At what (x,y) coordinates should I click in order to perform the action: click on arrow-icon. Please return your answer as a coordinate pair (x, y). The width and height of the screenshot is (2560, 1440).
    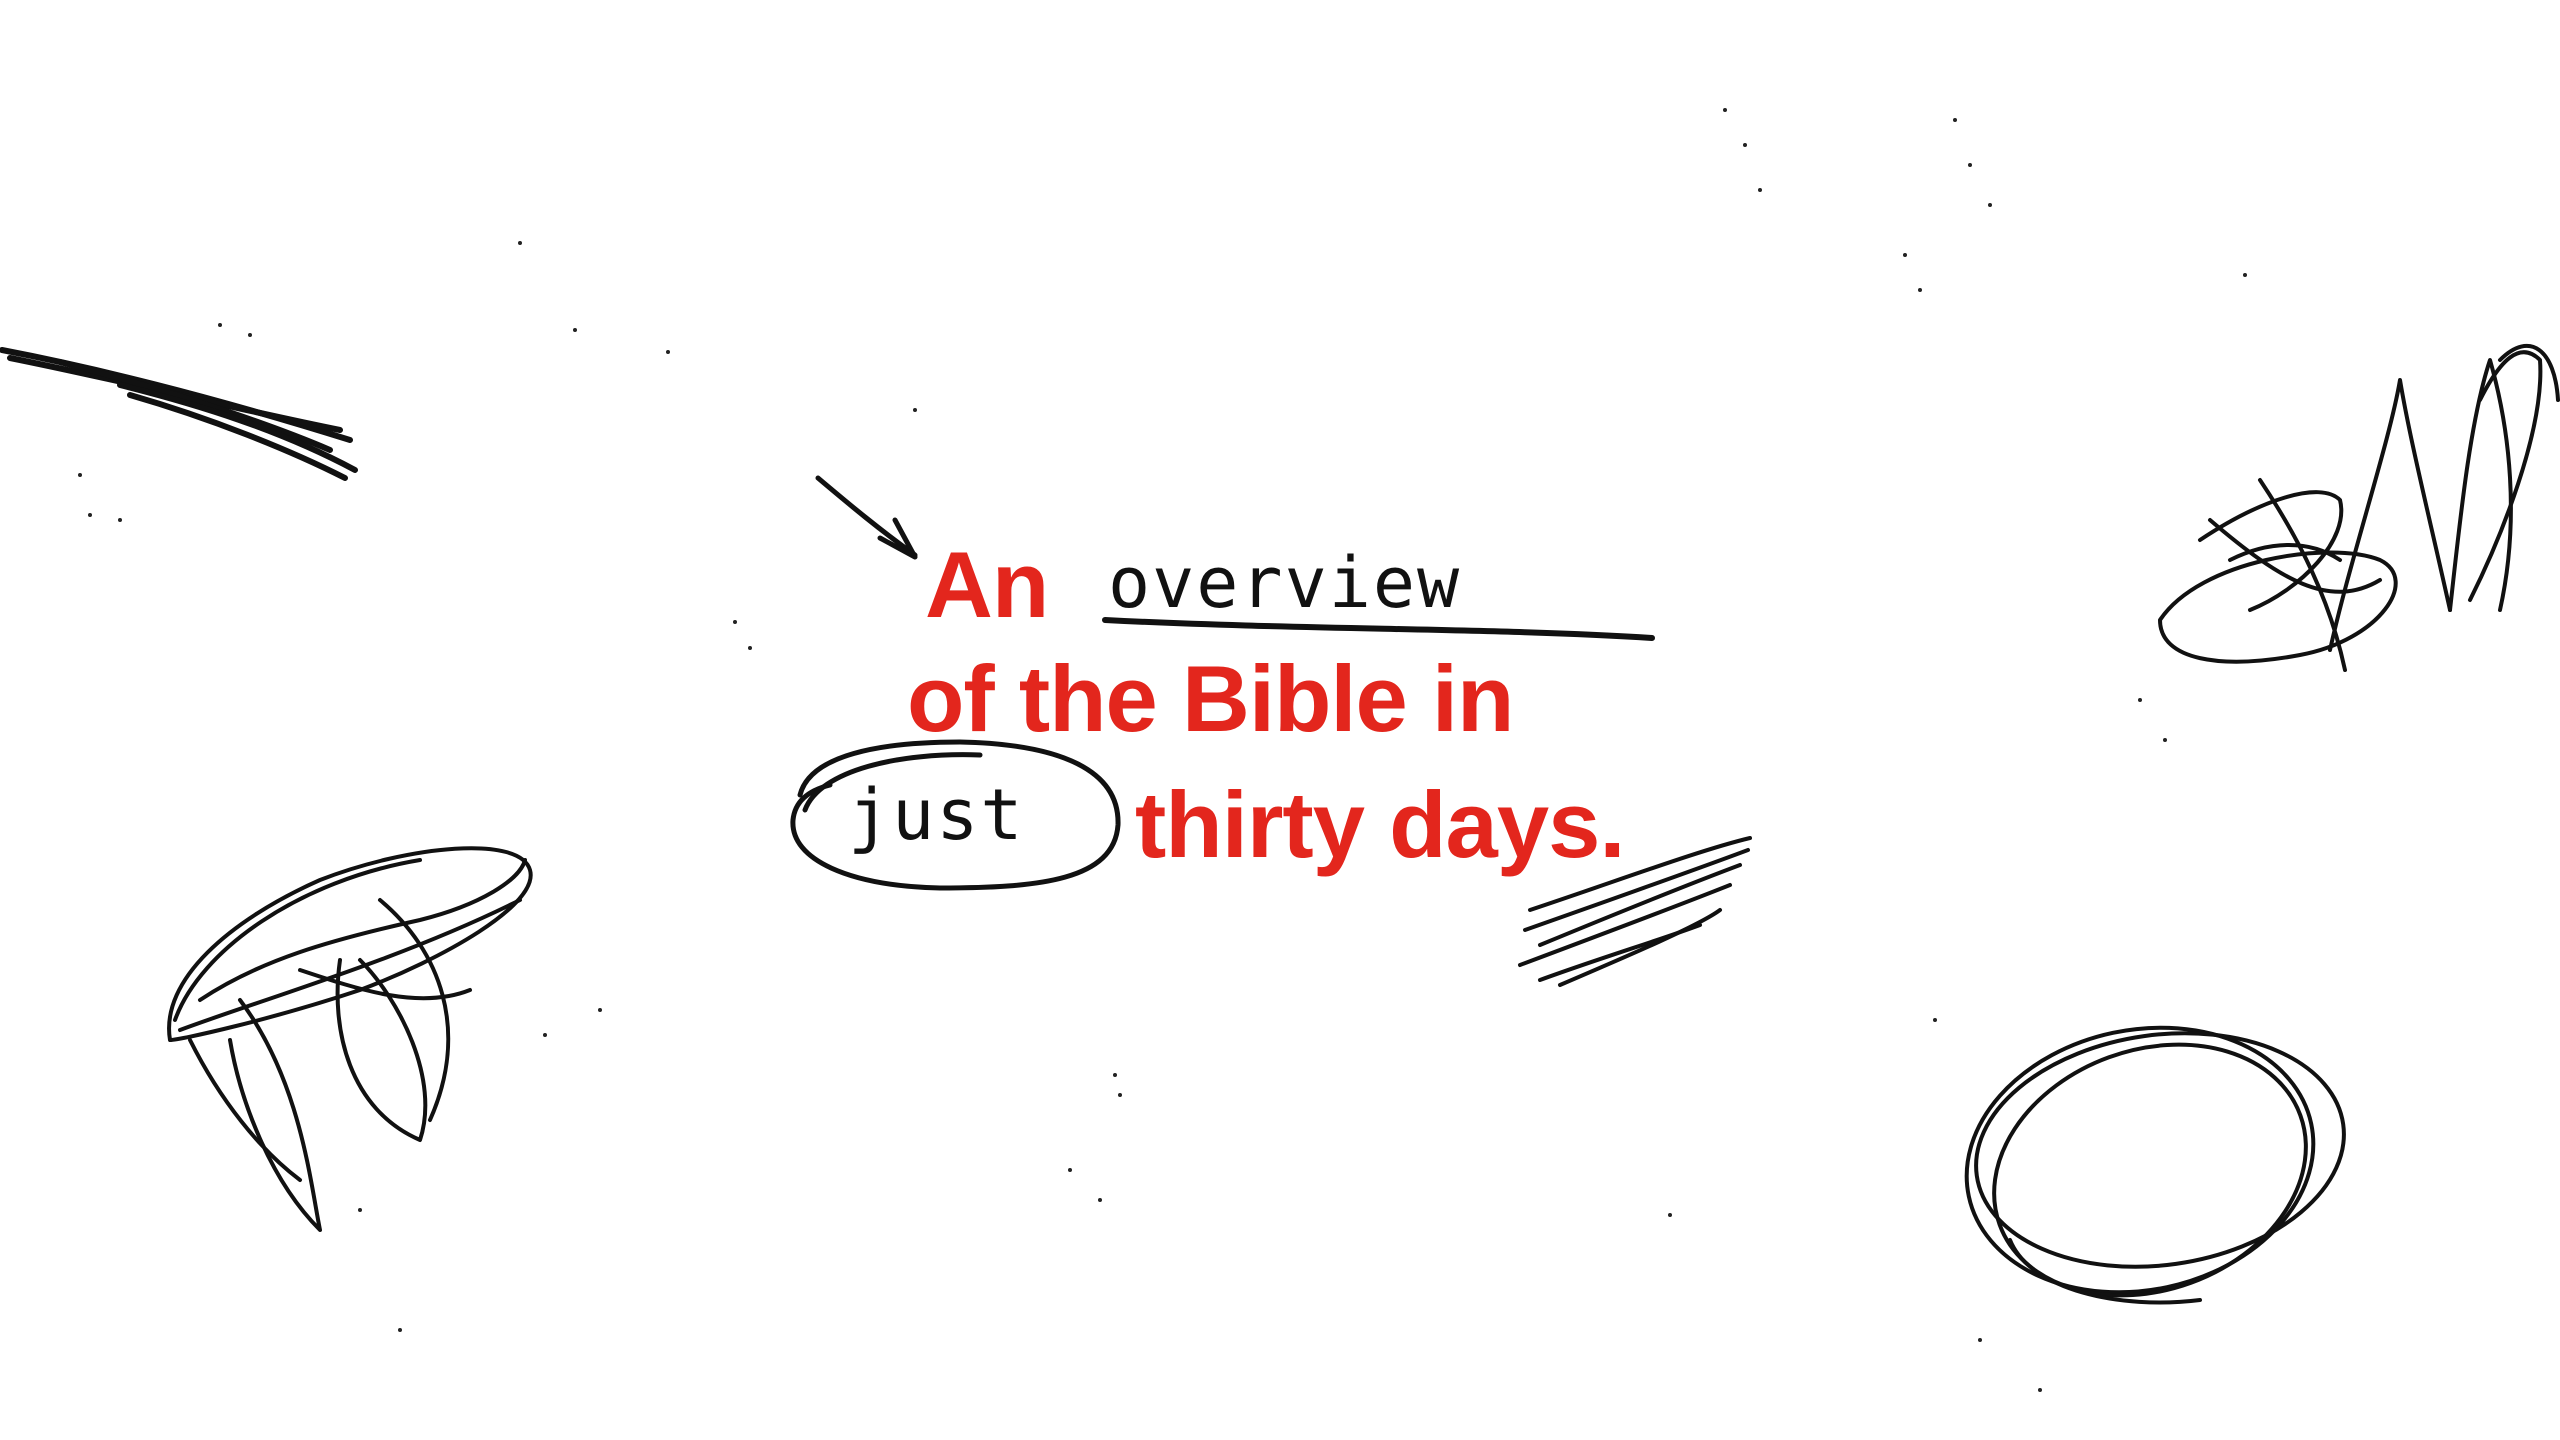
    Looking at the image, I should click on (866, 517).